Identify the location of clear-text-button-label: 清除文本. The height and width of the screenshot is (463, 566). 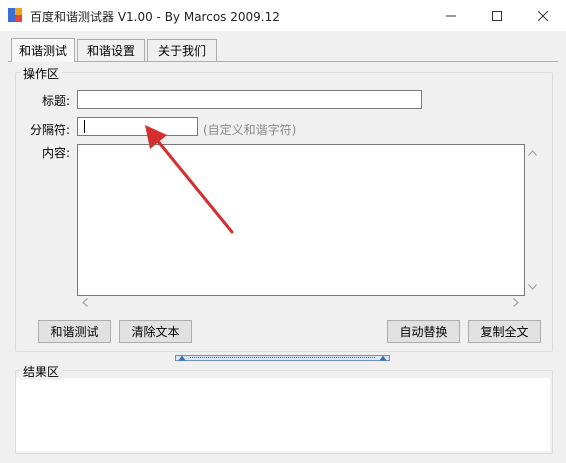
(155, 332).